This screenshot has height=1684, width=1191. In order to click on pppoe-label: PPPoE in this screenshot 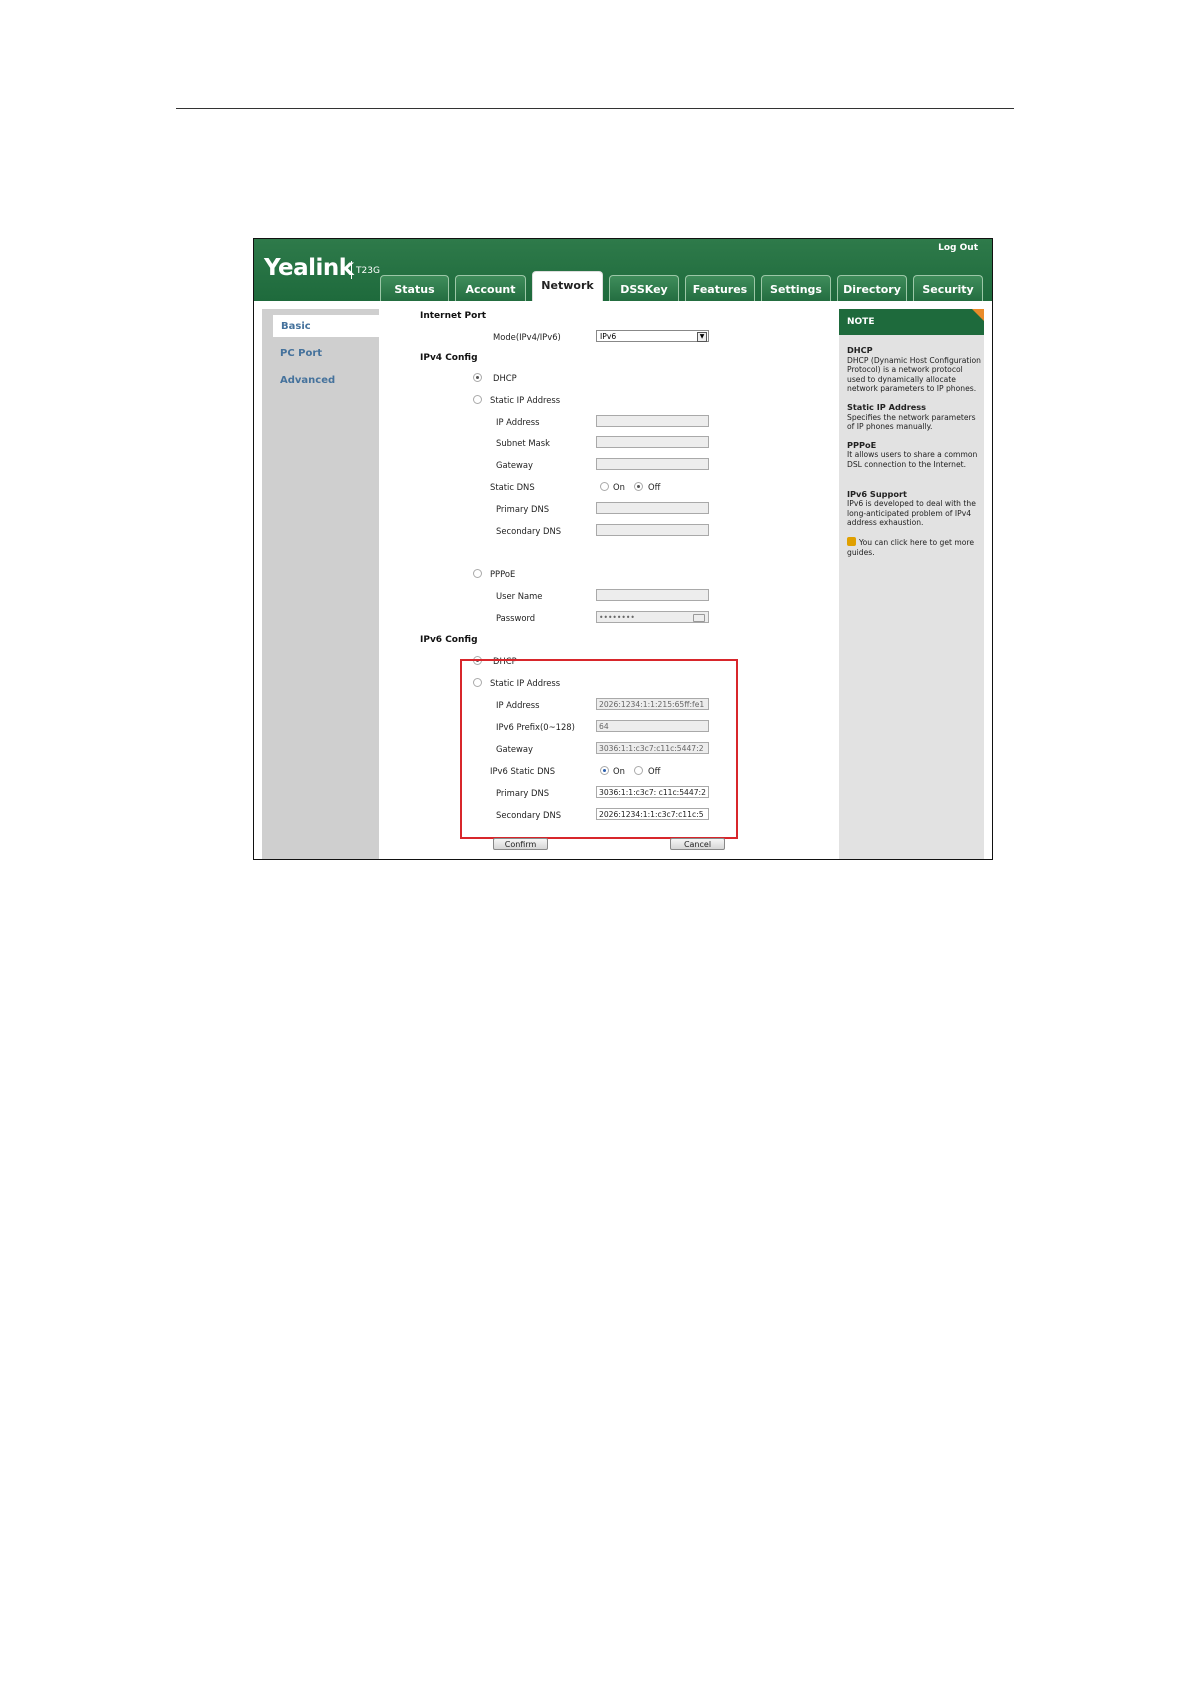, I will do `click(503, 574)`.